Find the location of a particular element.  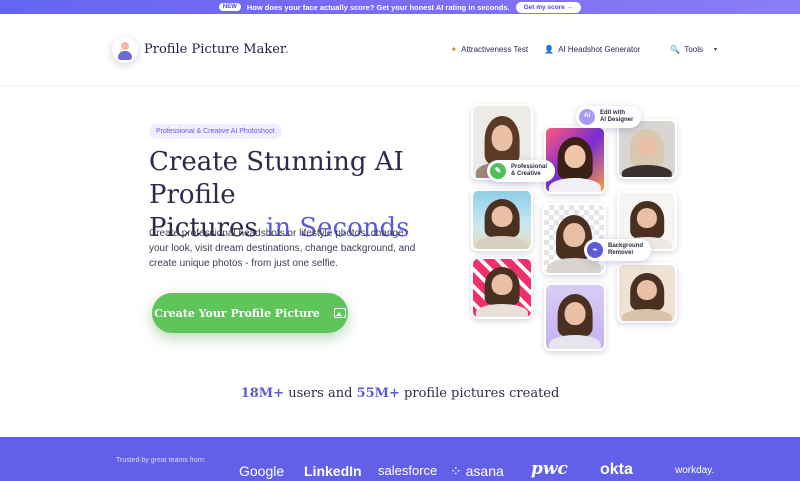

ai-icon: AI is located at coordinates (587, 117).